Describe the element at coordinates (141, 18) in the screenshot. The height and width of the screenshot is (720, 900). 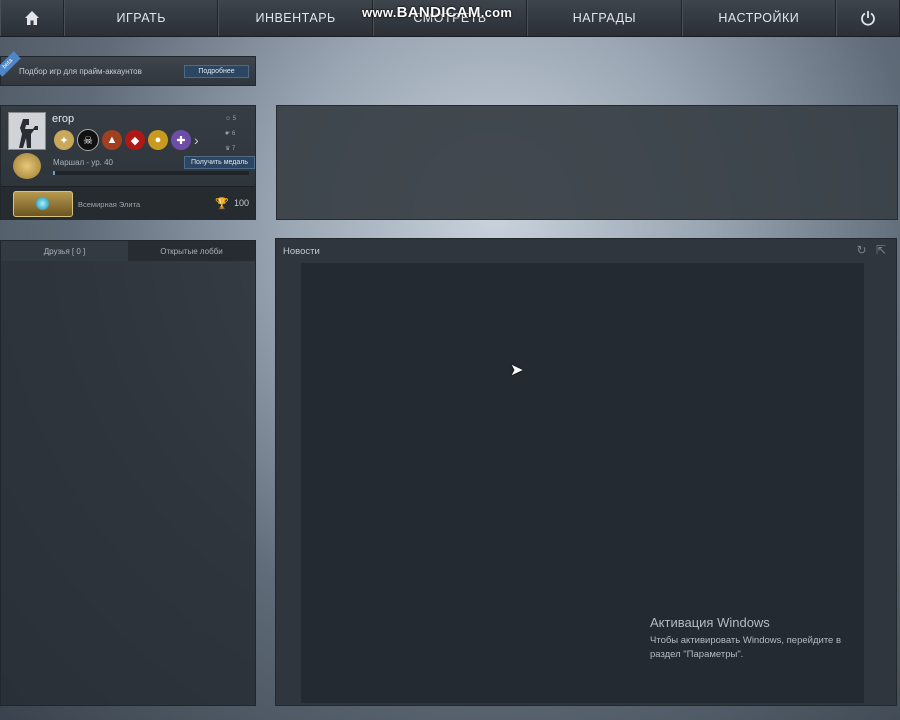
I see `nav-play: ИГРАТЬ` at that location.